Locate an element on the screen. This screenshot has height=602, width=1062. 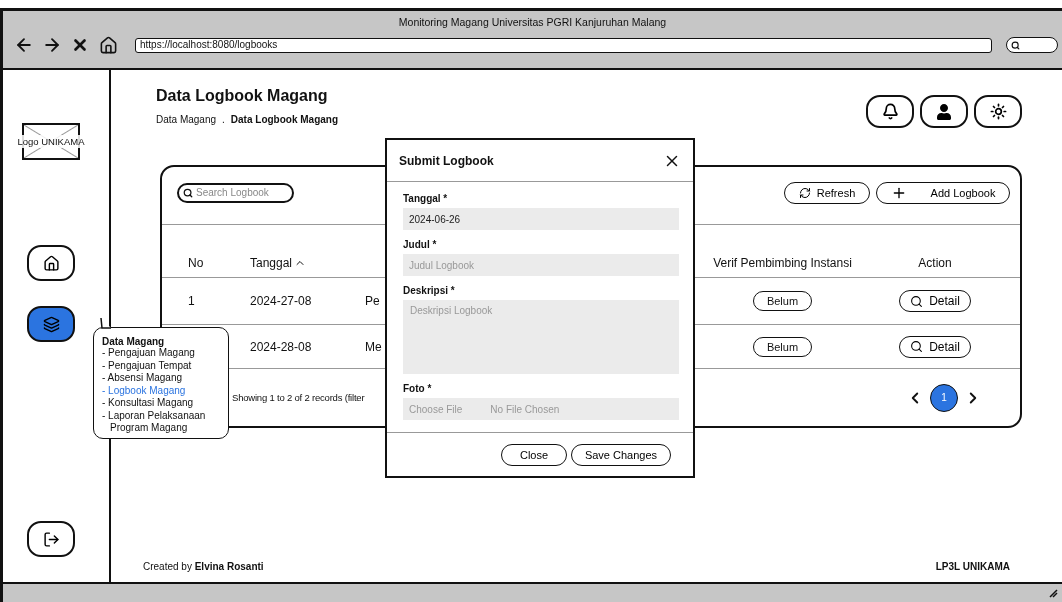
field-label: Tanggal * is located at coordinates (426, 198).